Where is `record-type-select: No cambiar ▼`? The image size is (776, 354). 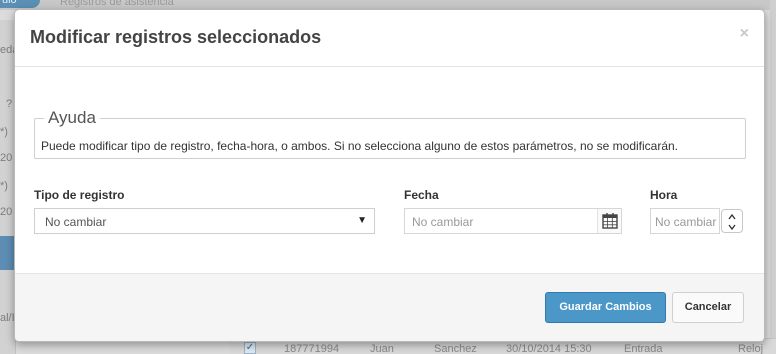 record-type-select: No cambiar ▼ is located at coordinates (204, 221).